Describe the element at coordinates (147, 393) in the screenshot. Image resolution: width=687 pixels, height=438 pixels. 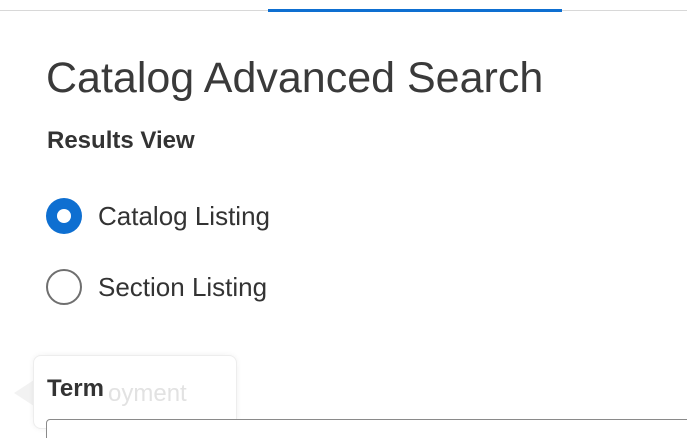
I see `tooltip-text: oyment` at that location.